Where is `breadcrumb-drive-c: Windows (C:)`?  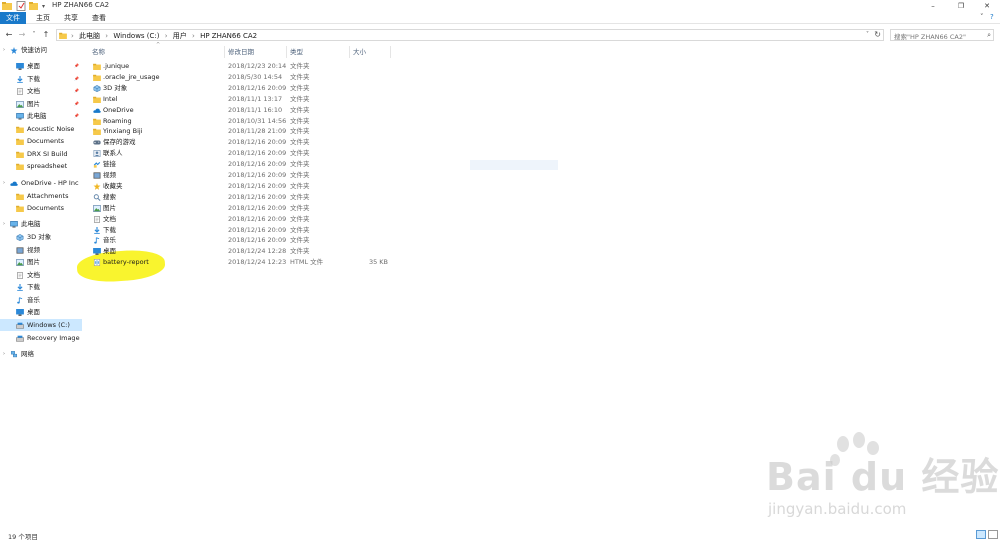 breadcrumb-drive-c: Windows (C:) is located at coordinates (136, 36).